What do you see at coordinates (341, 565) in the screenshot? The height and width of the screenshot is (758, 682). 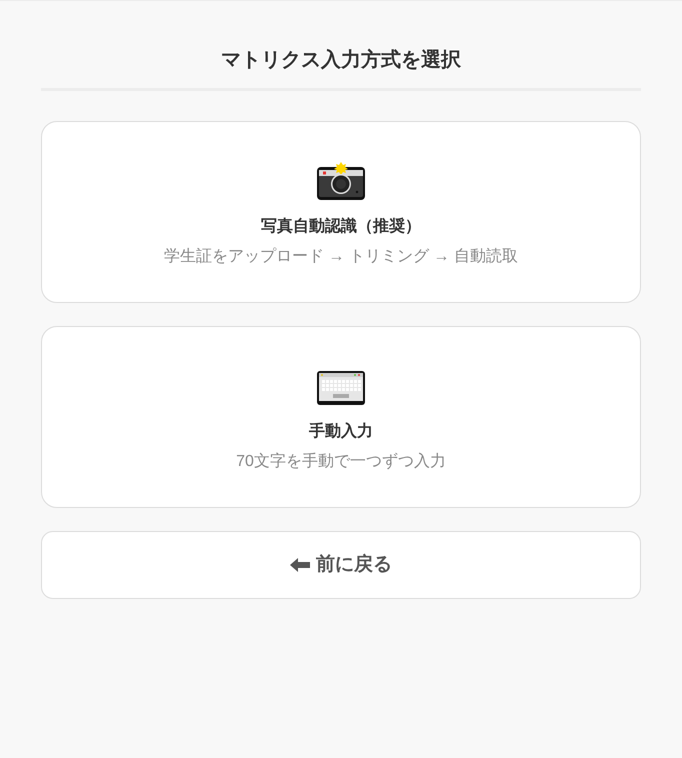 I see `back-button: 前に戻る` at bounding box center [341, 565].